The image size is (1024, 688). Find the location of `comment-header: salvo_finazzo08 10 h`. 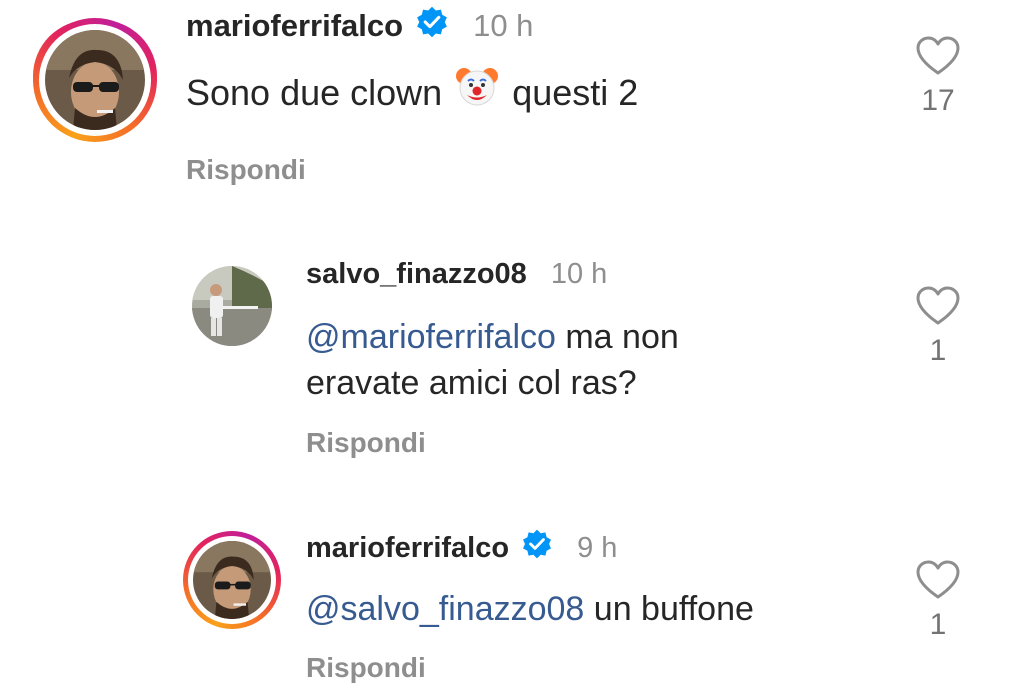

comment-header: salvo_finazzo08 10 h is located at coordinates (456, 274).